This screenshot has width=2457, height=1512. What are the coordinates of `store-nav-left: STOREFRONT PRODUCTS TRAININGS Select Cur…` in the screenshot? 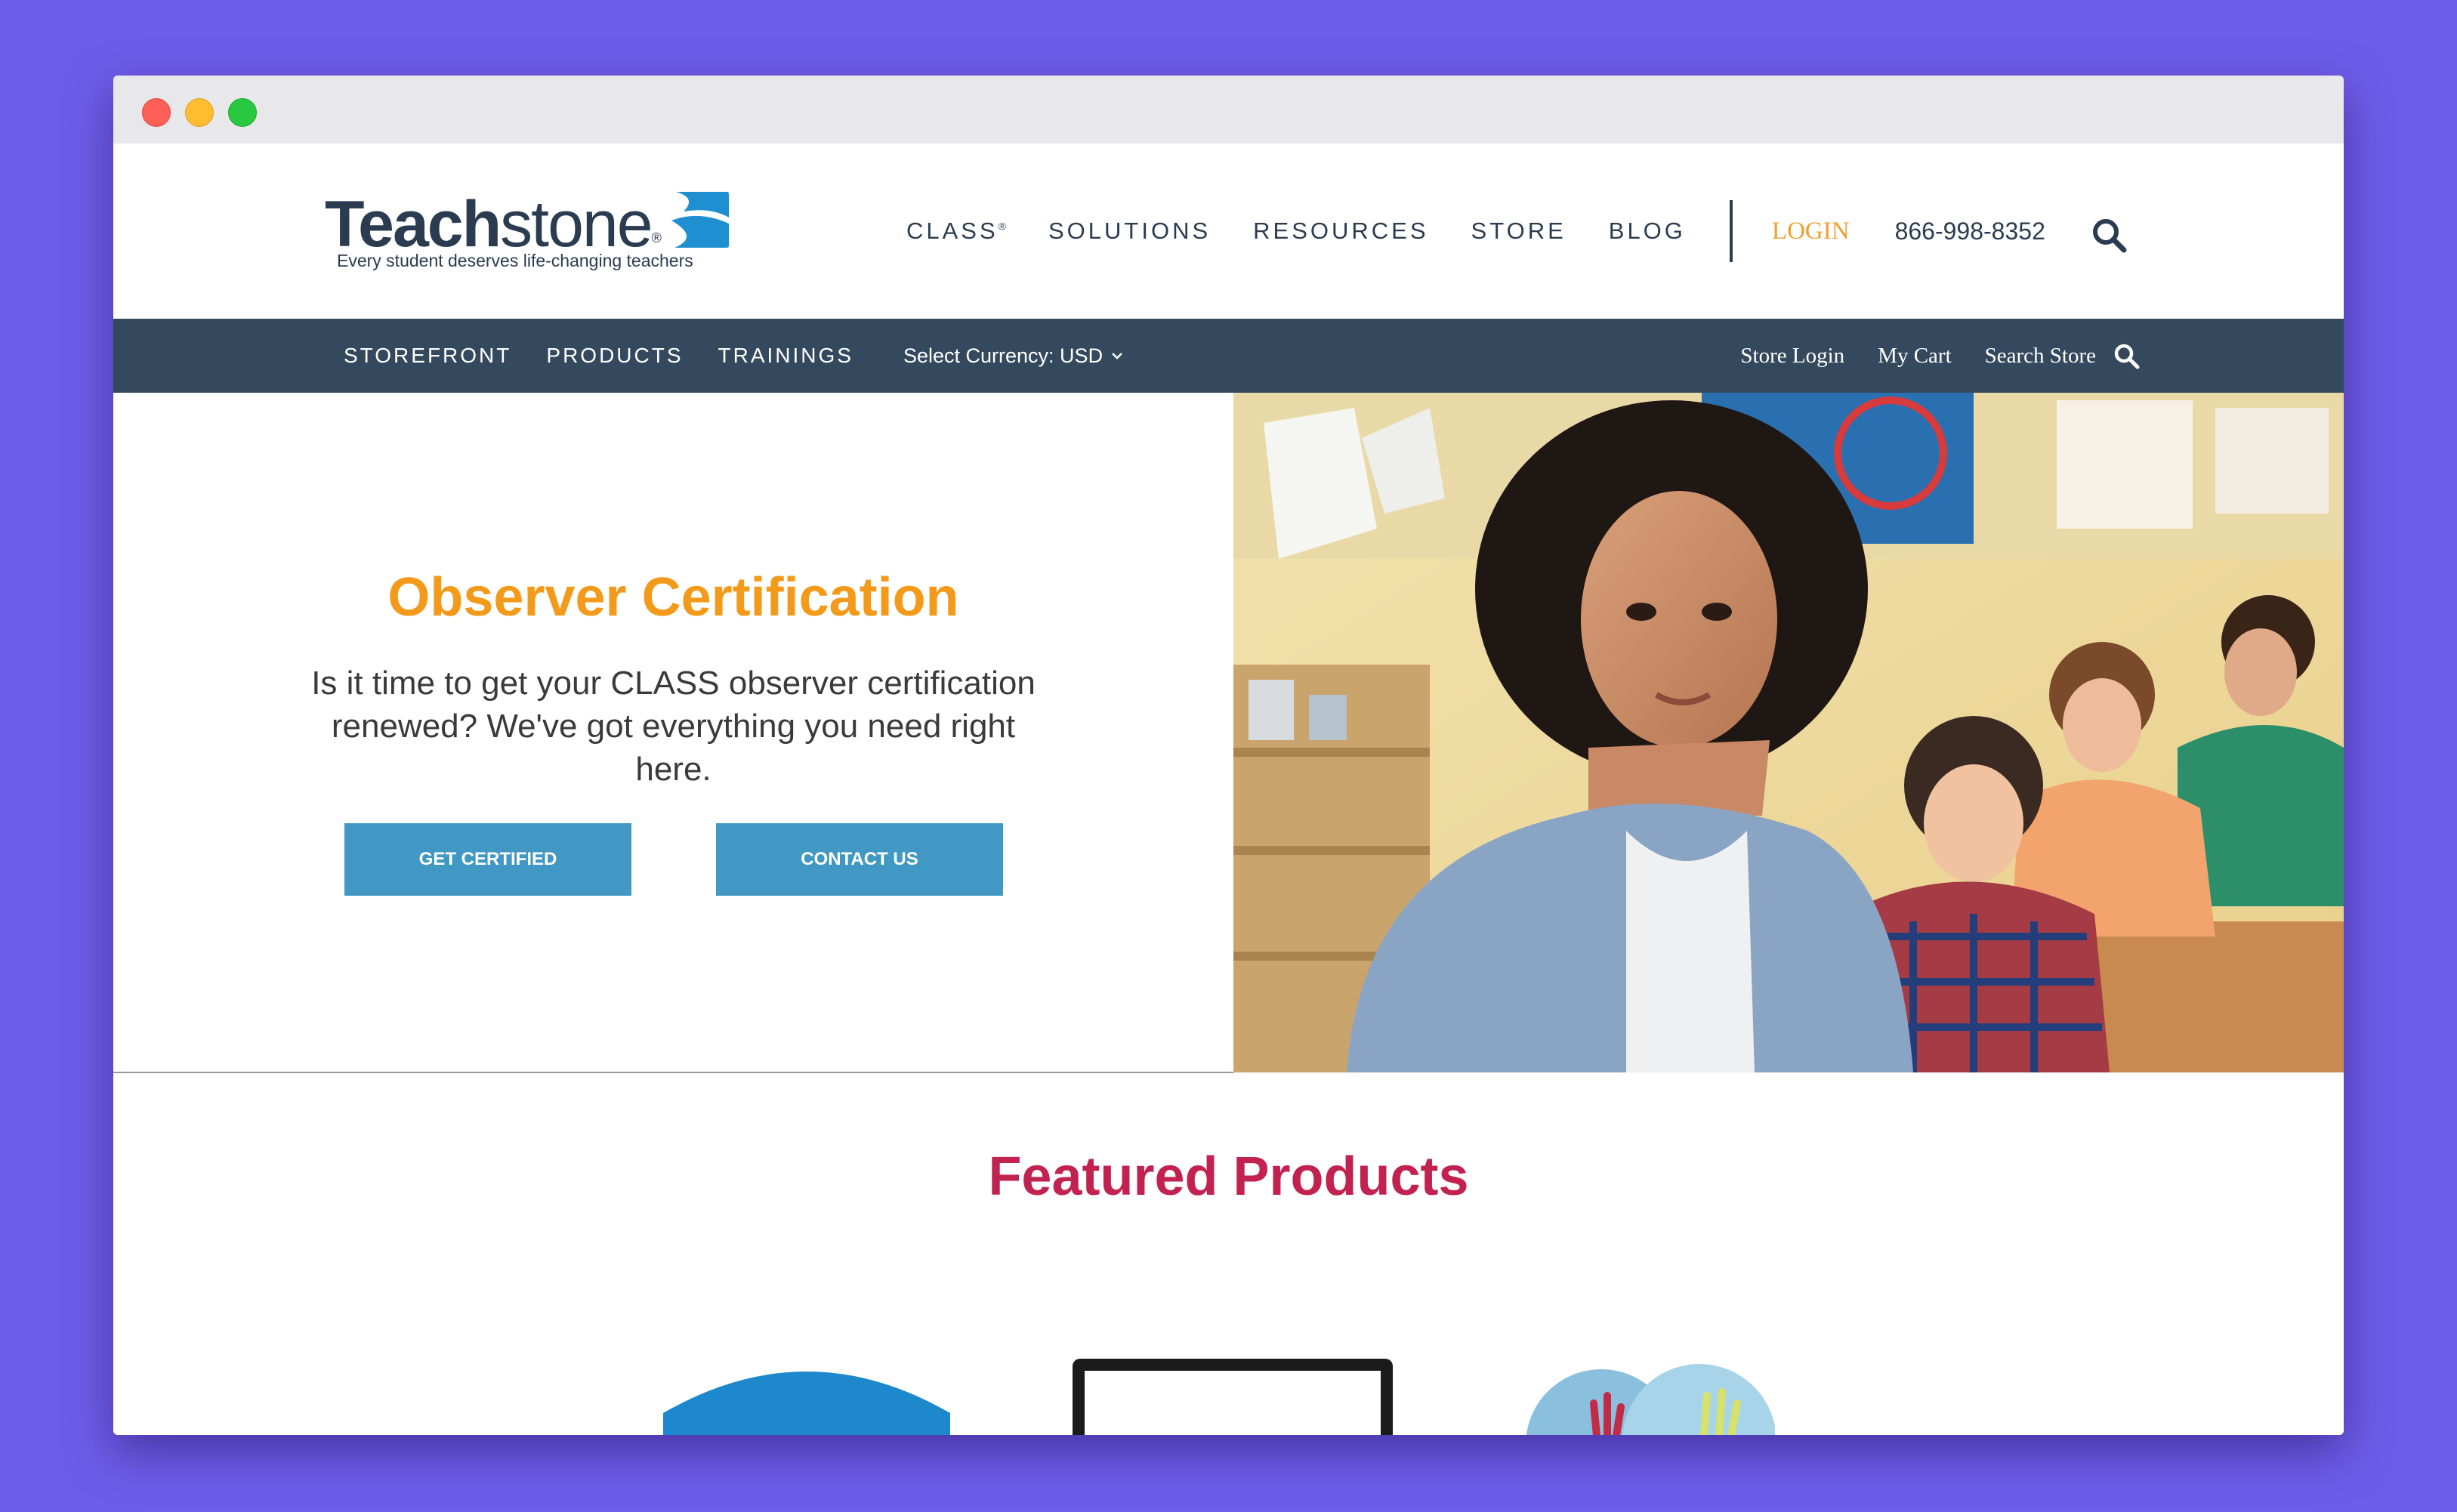 It's located at (734, 356).